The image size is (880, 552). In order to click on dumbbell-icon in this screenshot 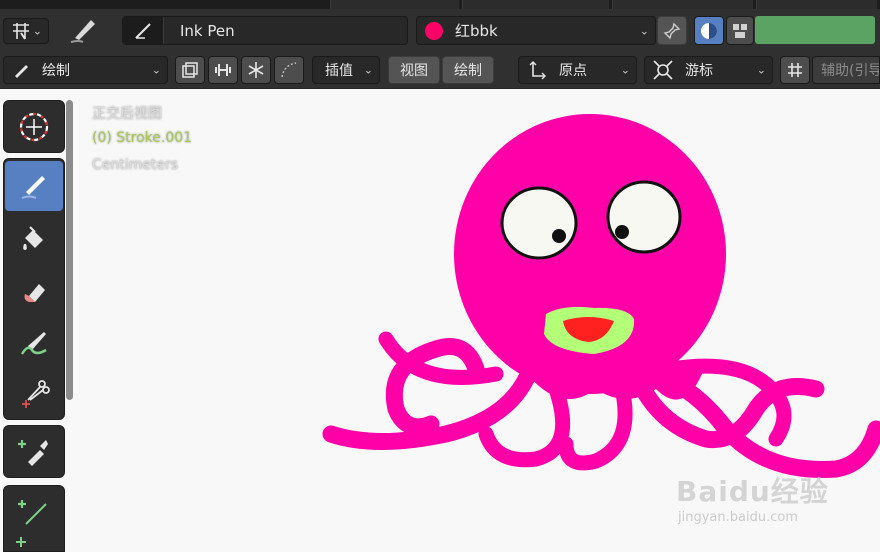, I will do `click(223, 70)`.